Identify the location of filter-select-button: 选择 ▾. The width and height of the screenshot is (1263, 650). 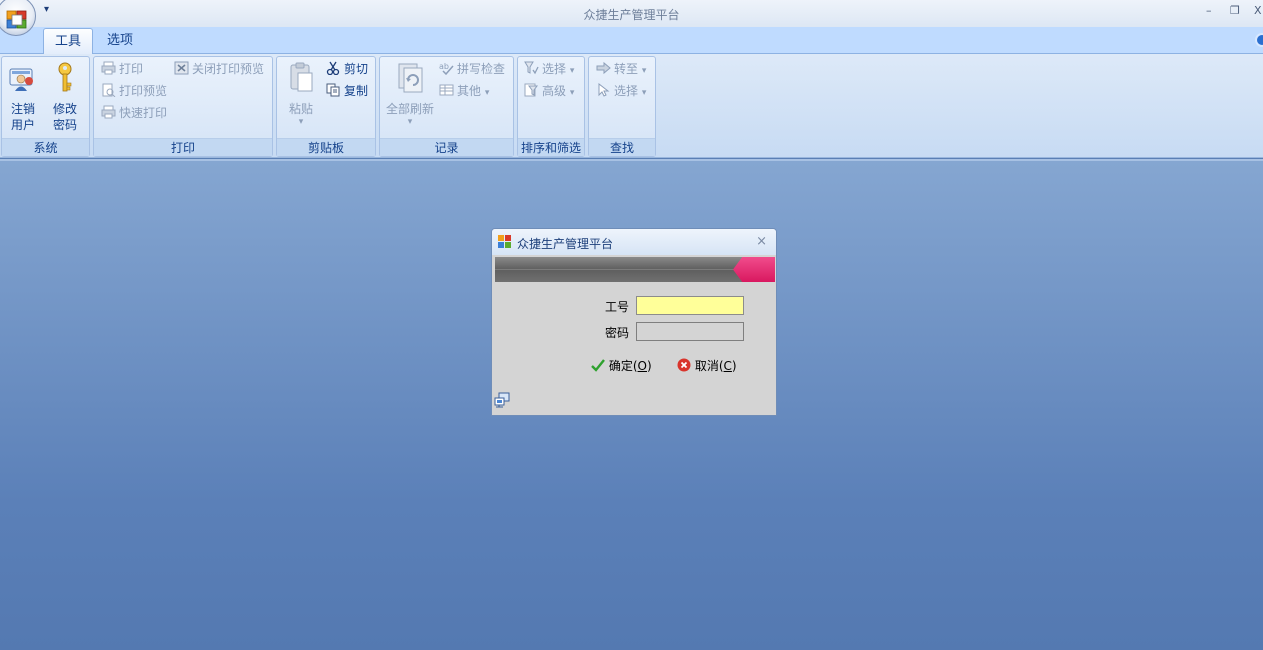
(549, 69).